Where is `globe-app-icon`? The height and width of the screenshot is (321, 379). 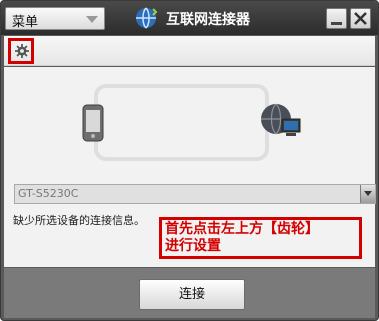
globe-app-icon is located at coordinates (147, 18).